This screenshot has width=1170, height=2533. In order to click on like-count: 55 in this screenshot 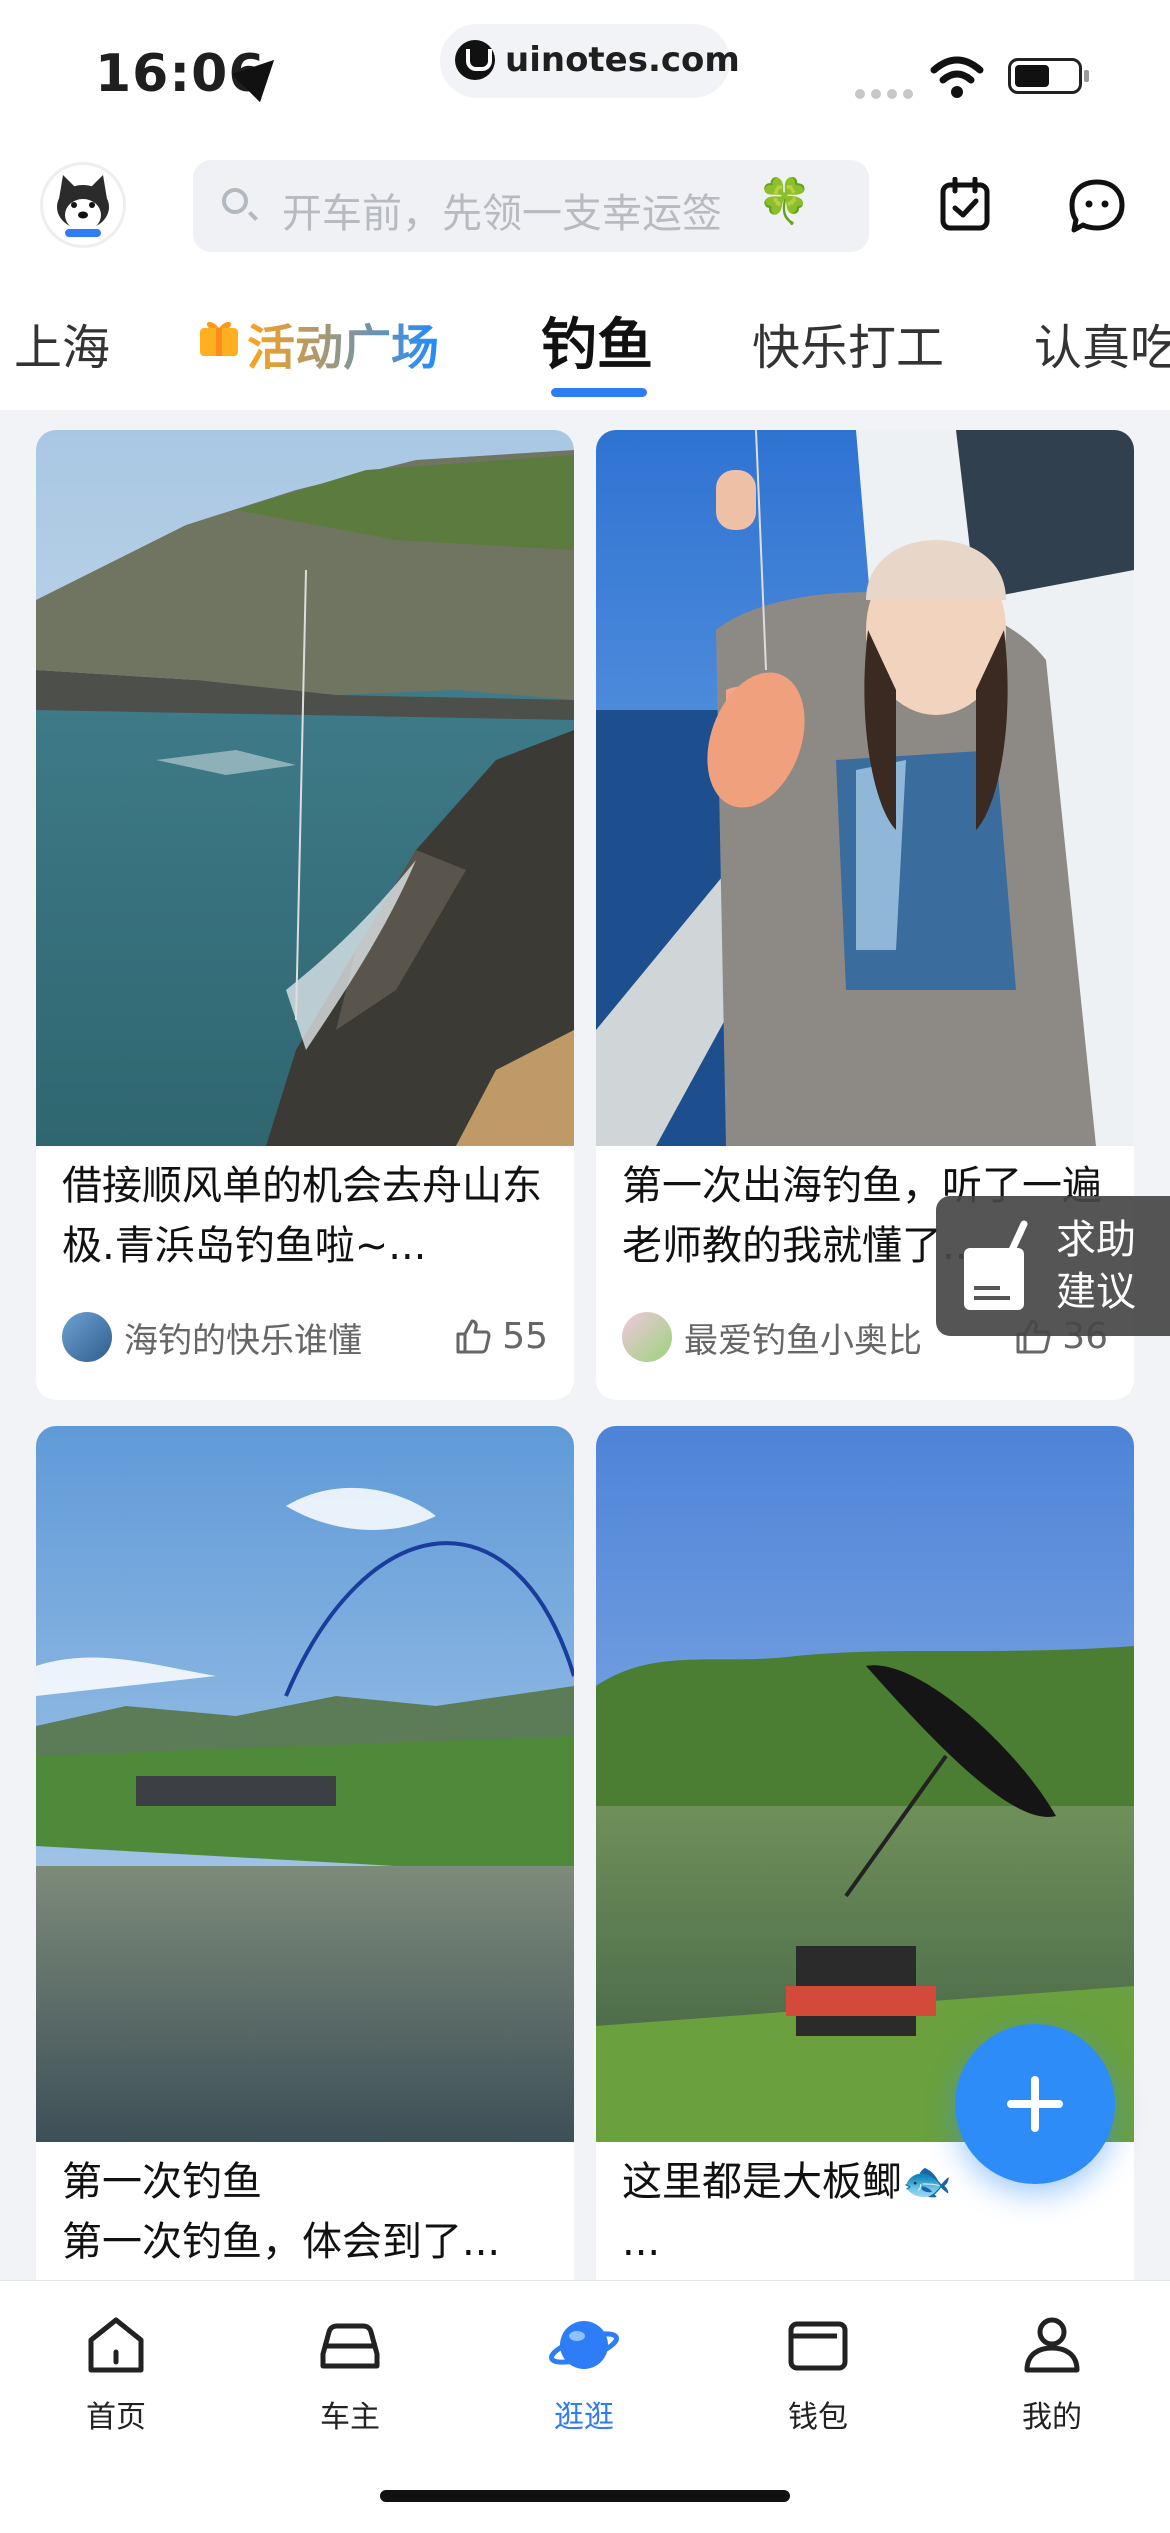, I will do `click(525, 1336)`.